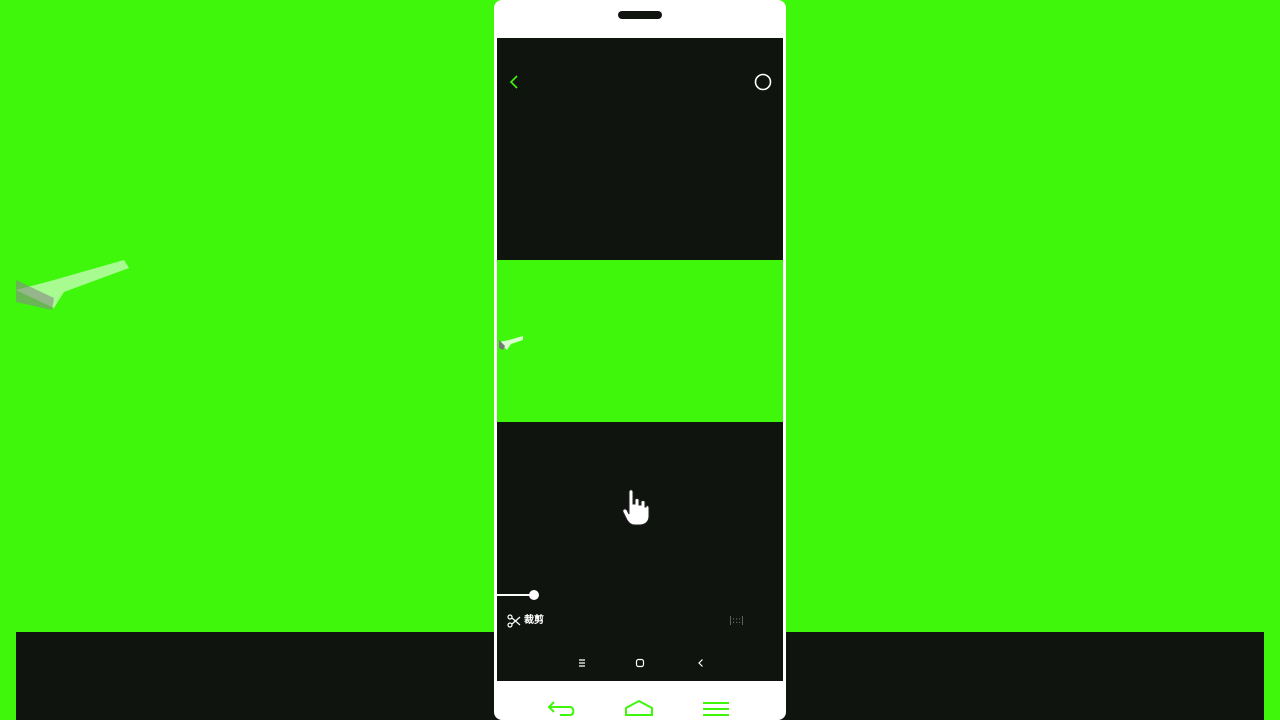 The image size is (1280, 720). What do you see at coordinates (514, 621) in the screenshot?
I see `scissors-icon` at bounding box center [514, 621].